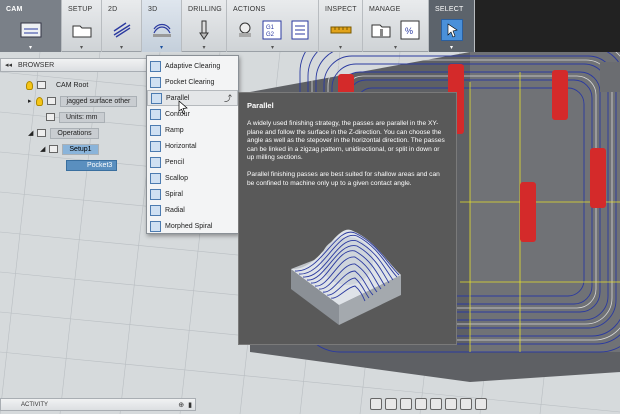 The height and width of the screenshot is (414, 620). I want to click on tree-row-doc: ▸ jagged surface other, so click(83, 101).